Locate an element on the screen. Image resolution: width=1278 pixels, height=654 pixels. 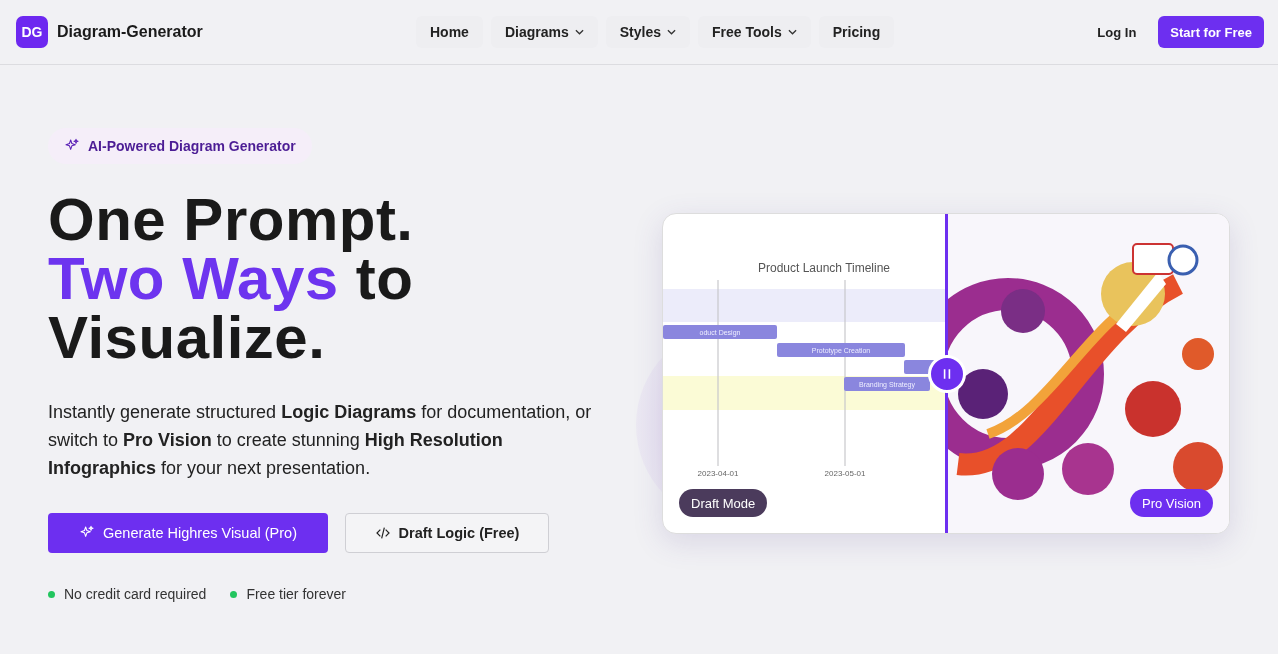
login-link: Log In is located at coordinates (1117, 32).